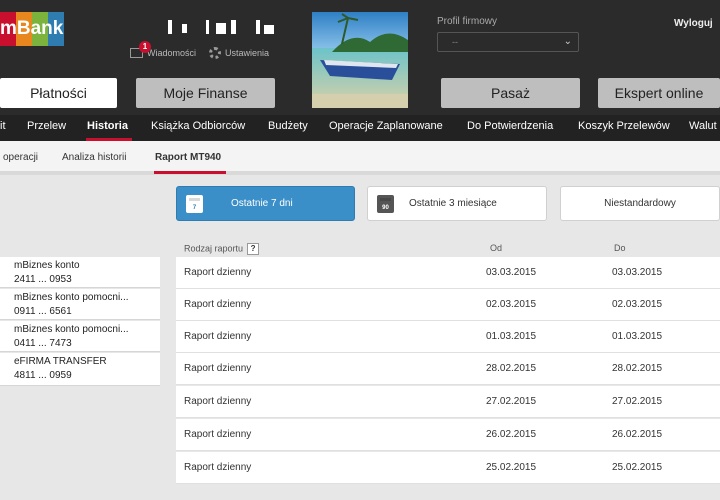 The image size is (720, 500). What do you see at coordinates (253, 249) in the screenshot?
I see `help-icon: ?` at bounding box center [253, 249].